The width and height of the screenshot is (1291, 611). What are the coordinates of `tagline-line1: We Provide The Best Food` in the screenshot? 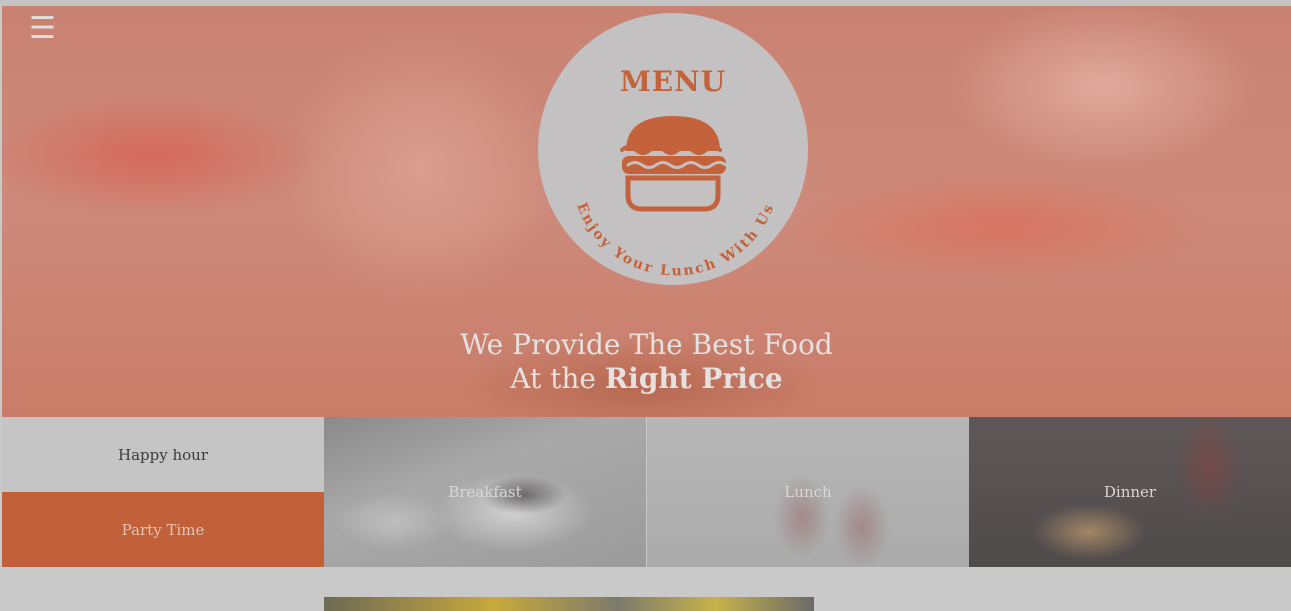 It's located at (646, 344).